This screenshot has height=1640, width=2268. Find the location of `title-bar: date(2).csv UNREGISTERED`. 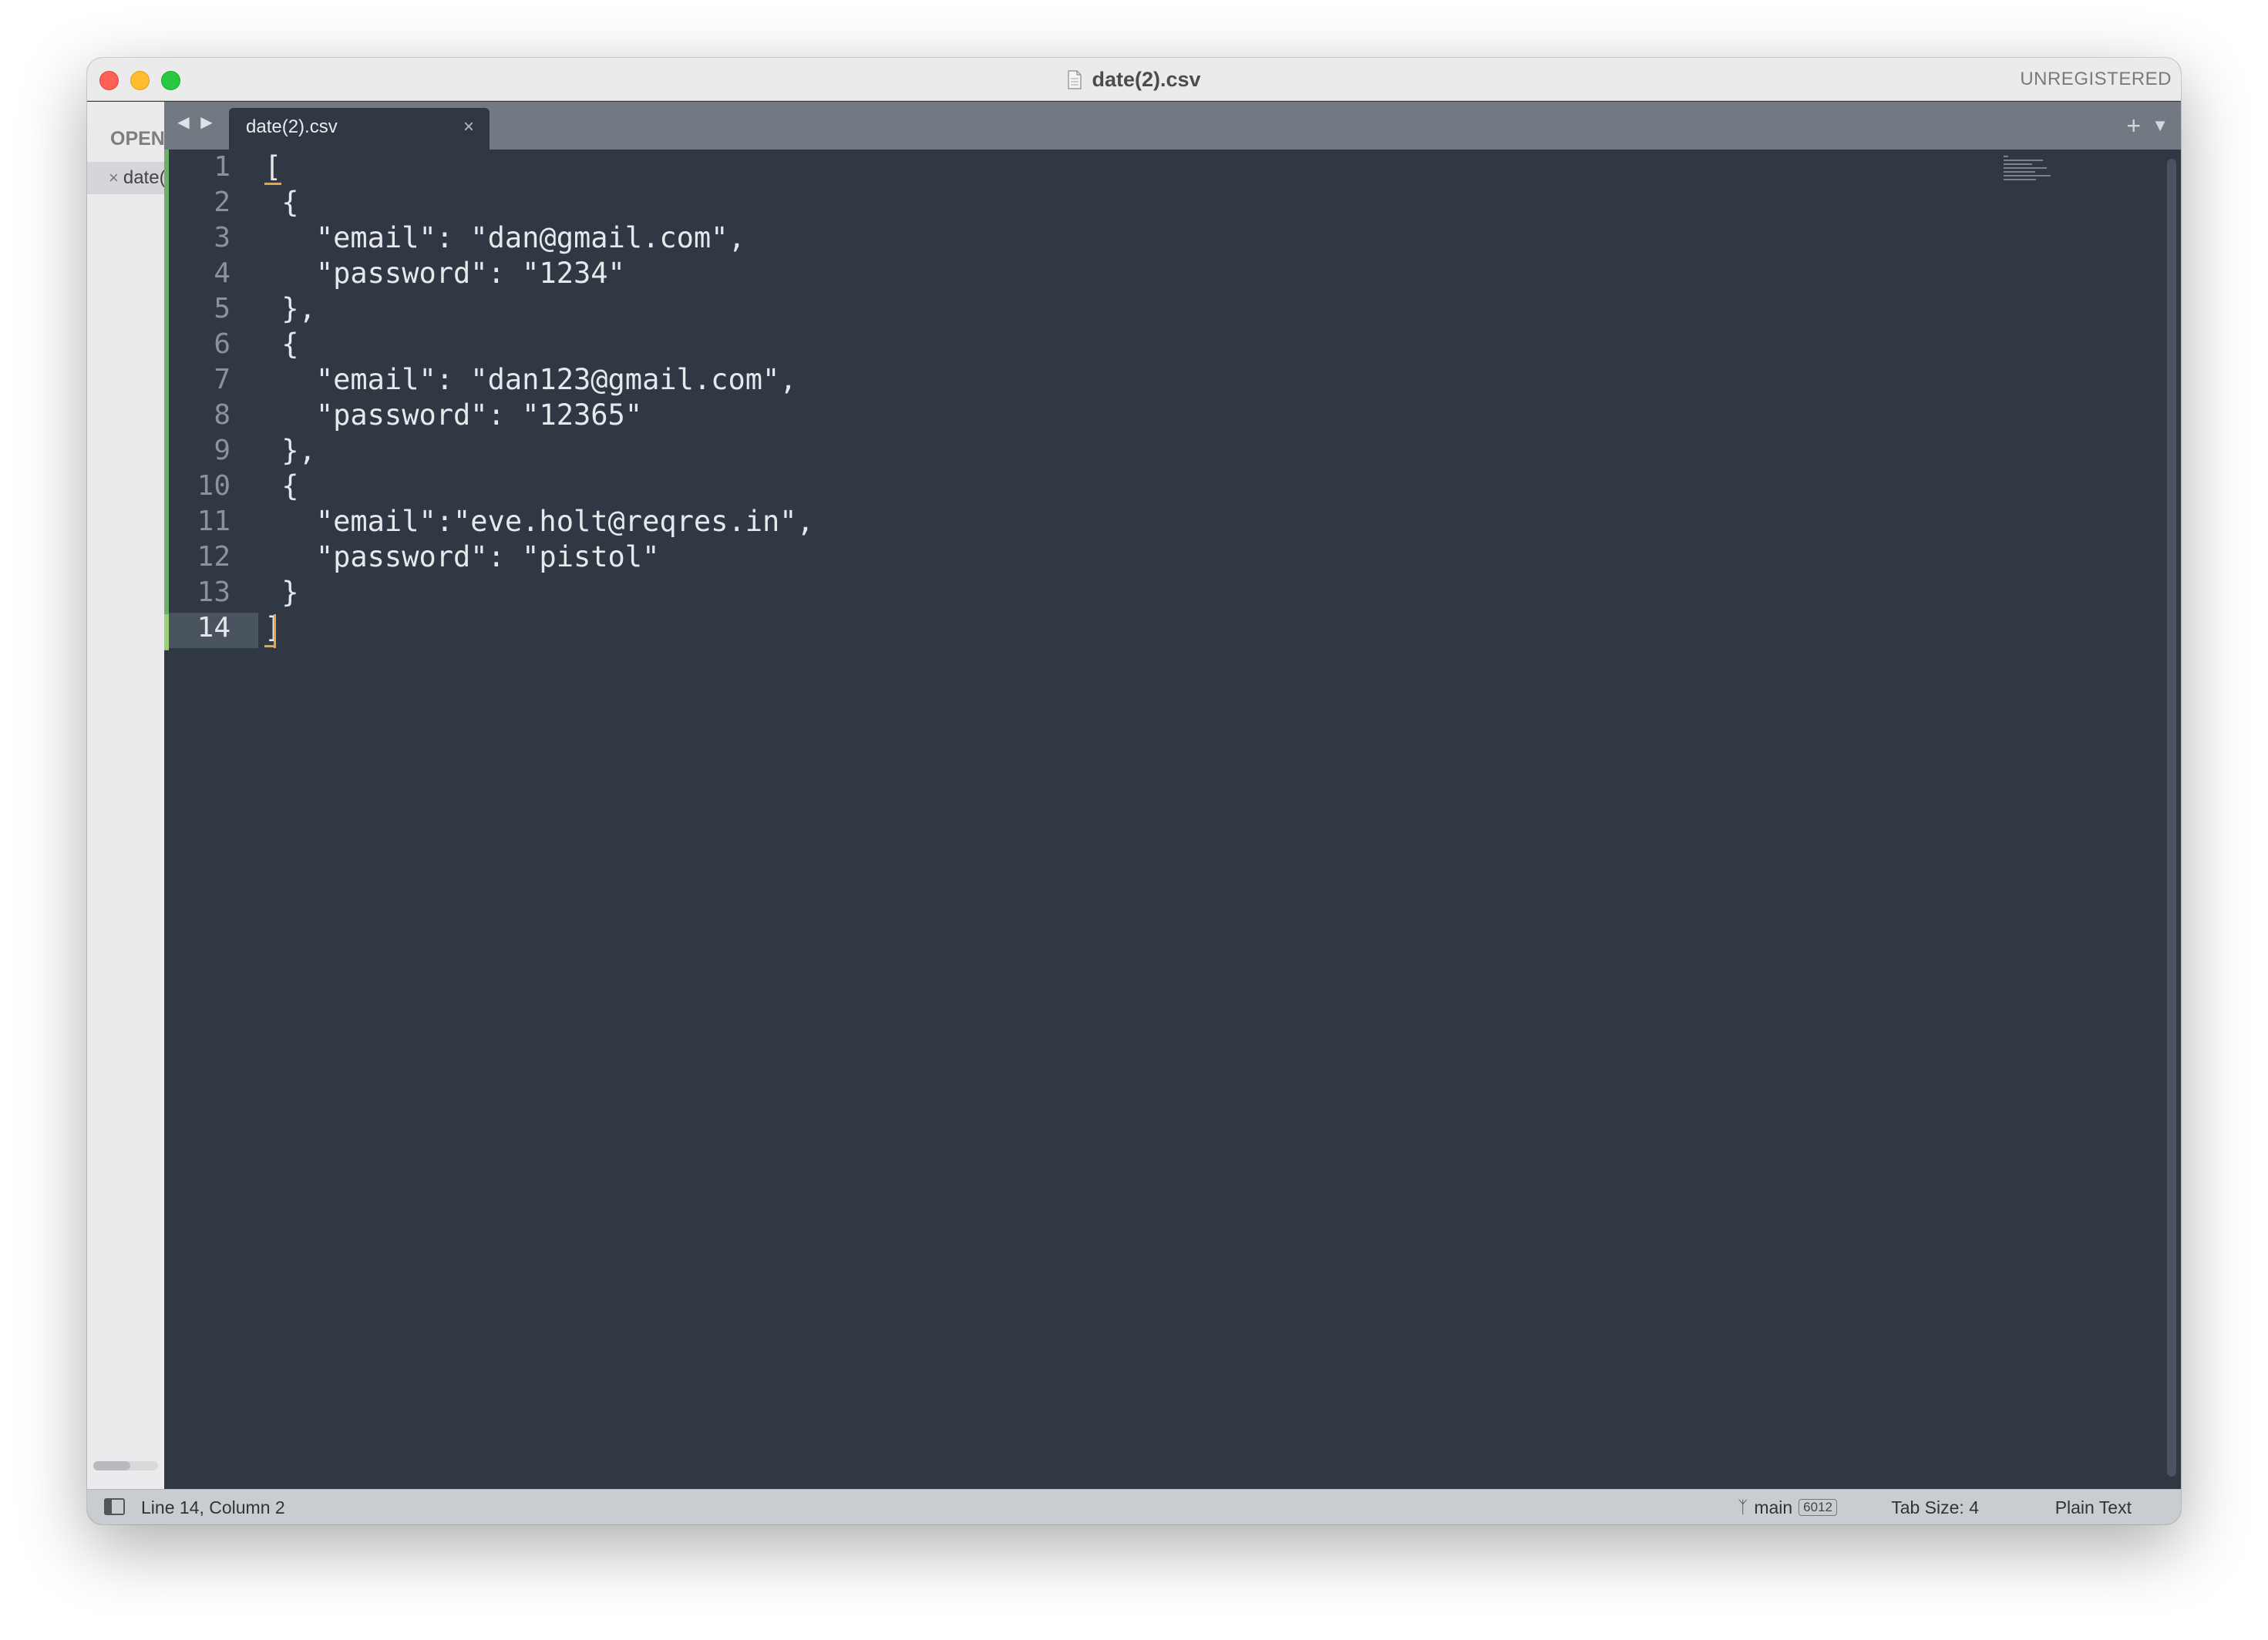

title-bar: date(2).csv UNREGISTERED is located at coordinates (1134, 79).